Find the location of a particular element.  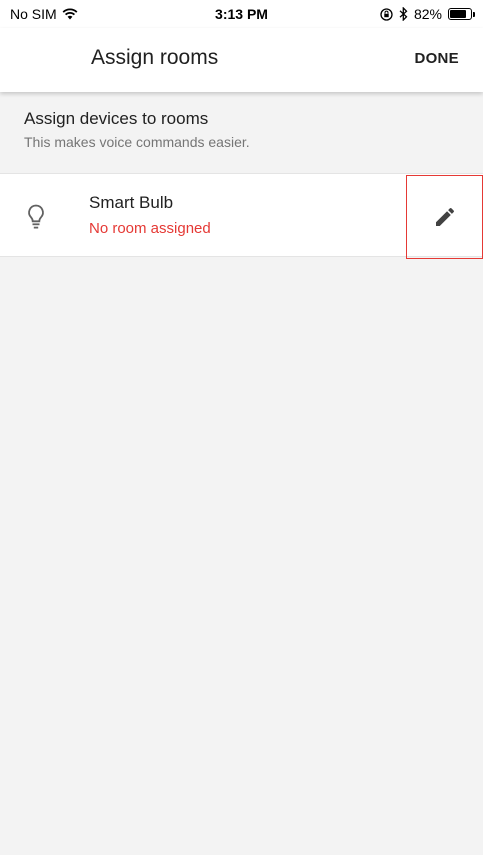

done-button: DONE is located at coordinates (436, 58).